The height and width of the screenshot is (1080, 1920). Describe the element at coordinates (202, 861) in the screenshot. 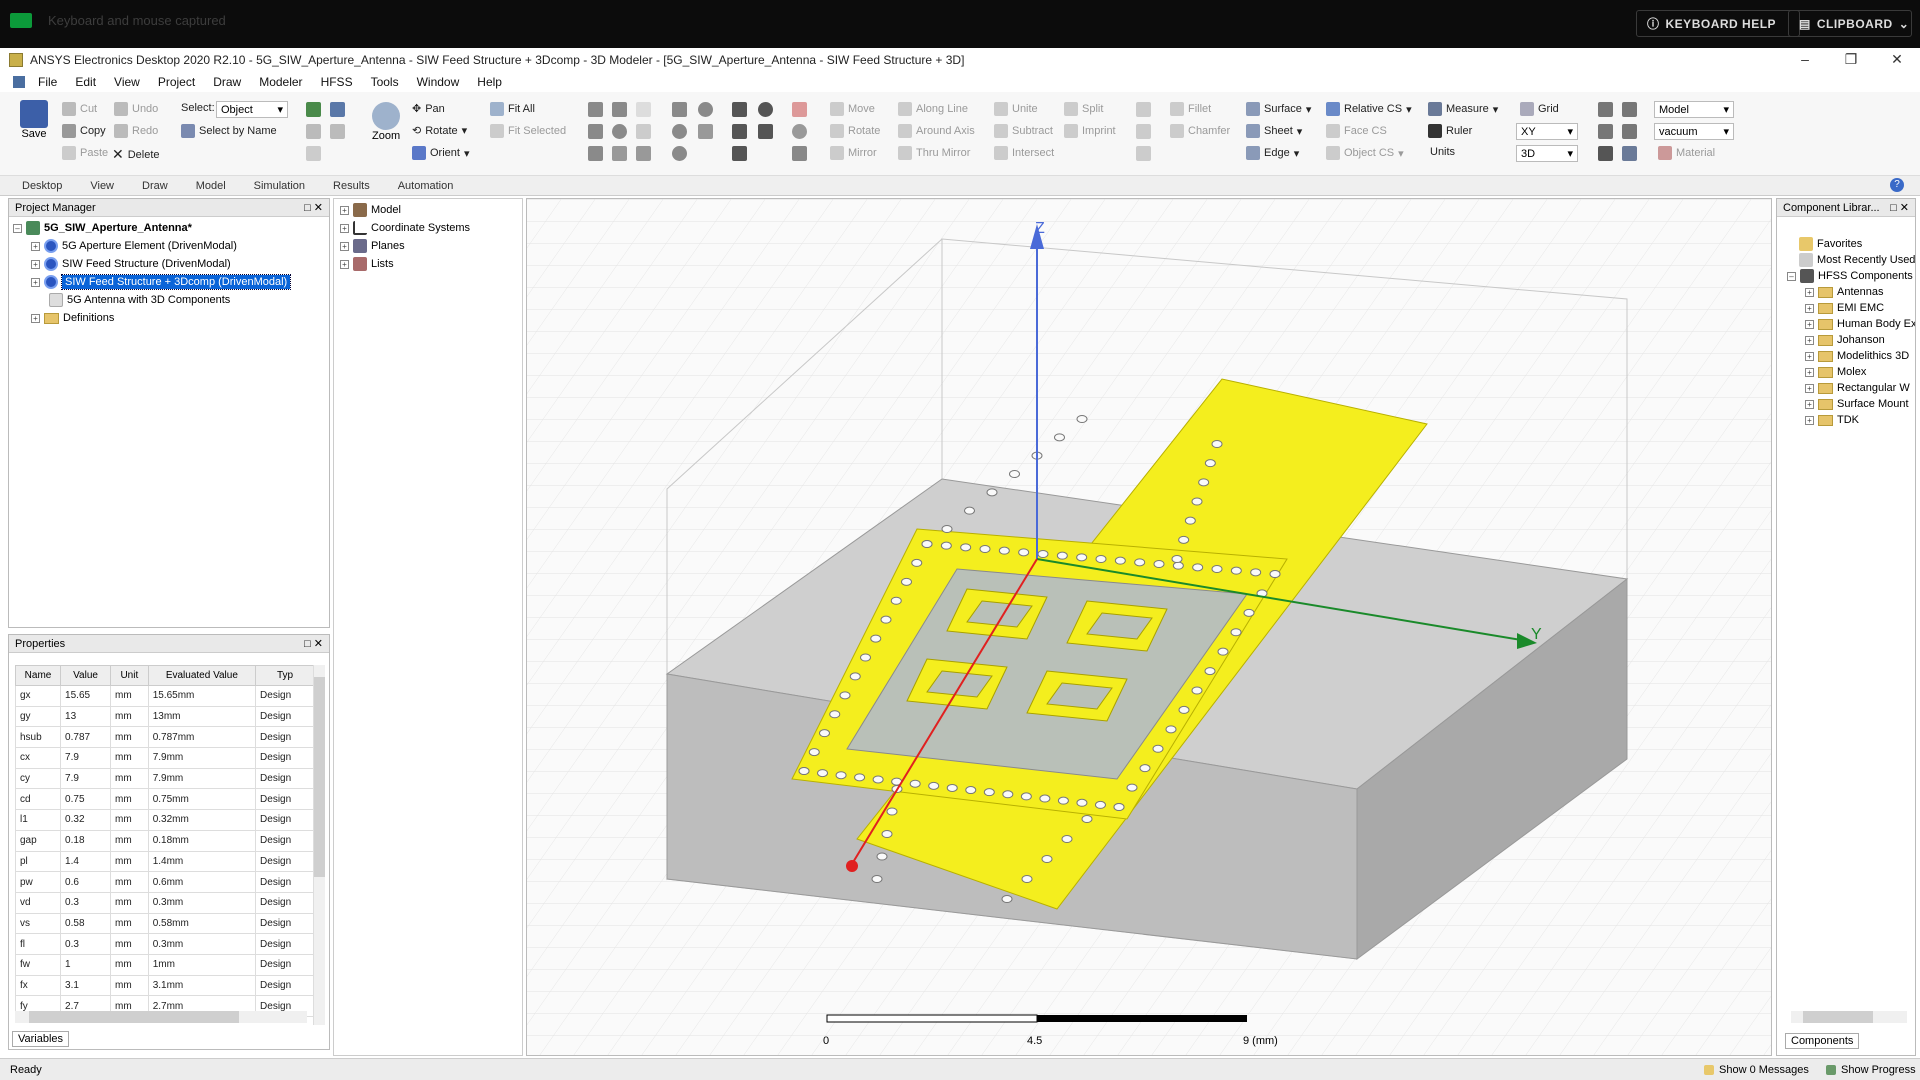

I see `table-cell: 1.4mm` at that location.